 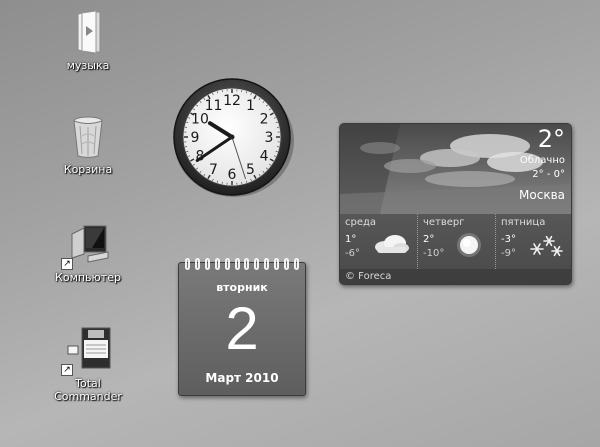 I want to click on clock-numeral: 1, so click(x=250, y=106).